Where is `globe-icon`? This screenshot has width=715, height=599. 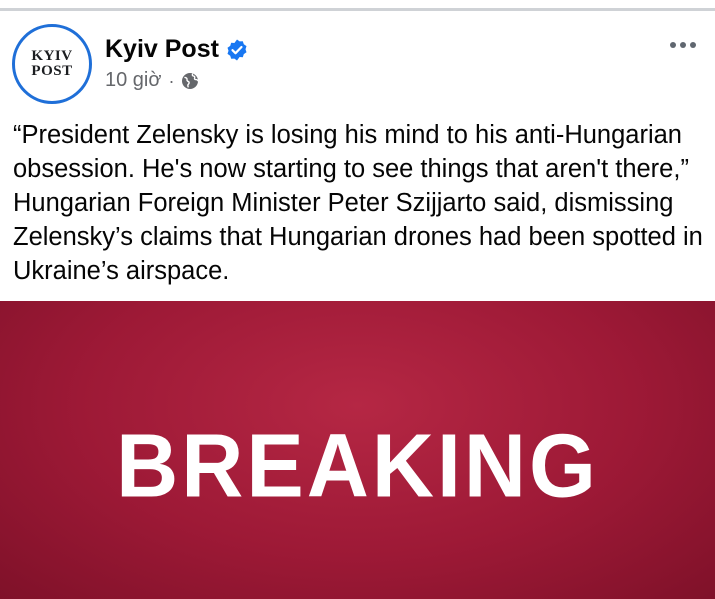
globe-icon is located at coordinates (190, 81).